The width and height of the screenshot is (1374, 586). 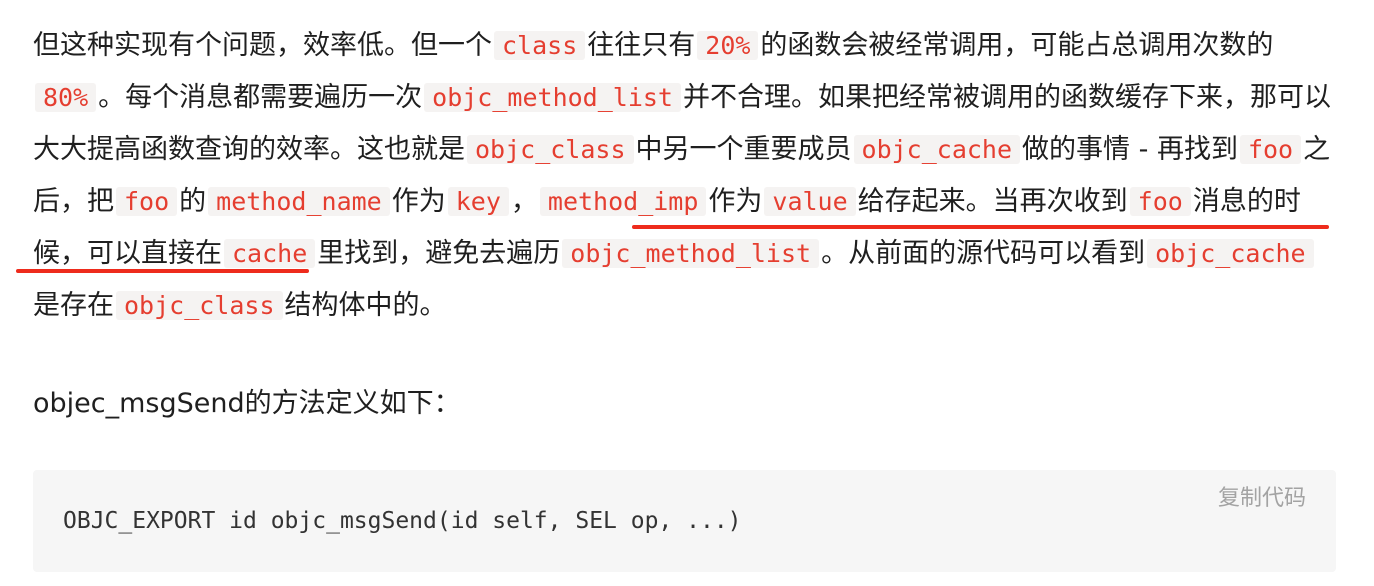 I want to click on text-span: 中另一个重要成员, so click(x=743, y=149).